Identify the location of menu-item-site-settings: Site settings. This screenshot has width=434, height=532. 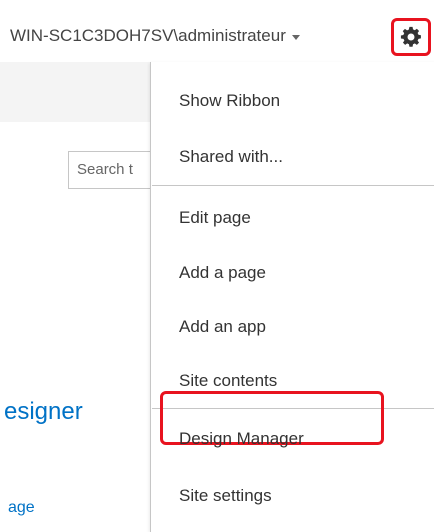
(225, 496).